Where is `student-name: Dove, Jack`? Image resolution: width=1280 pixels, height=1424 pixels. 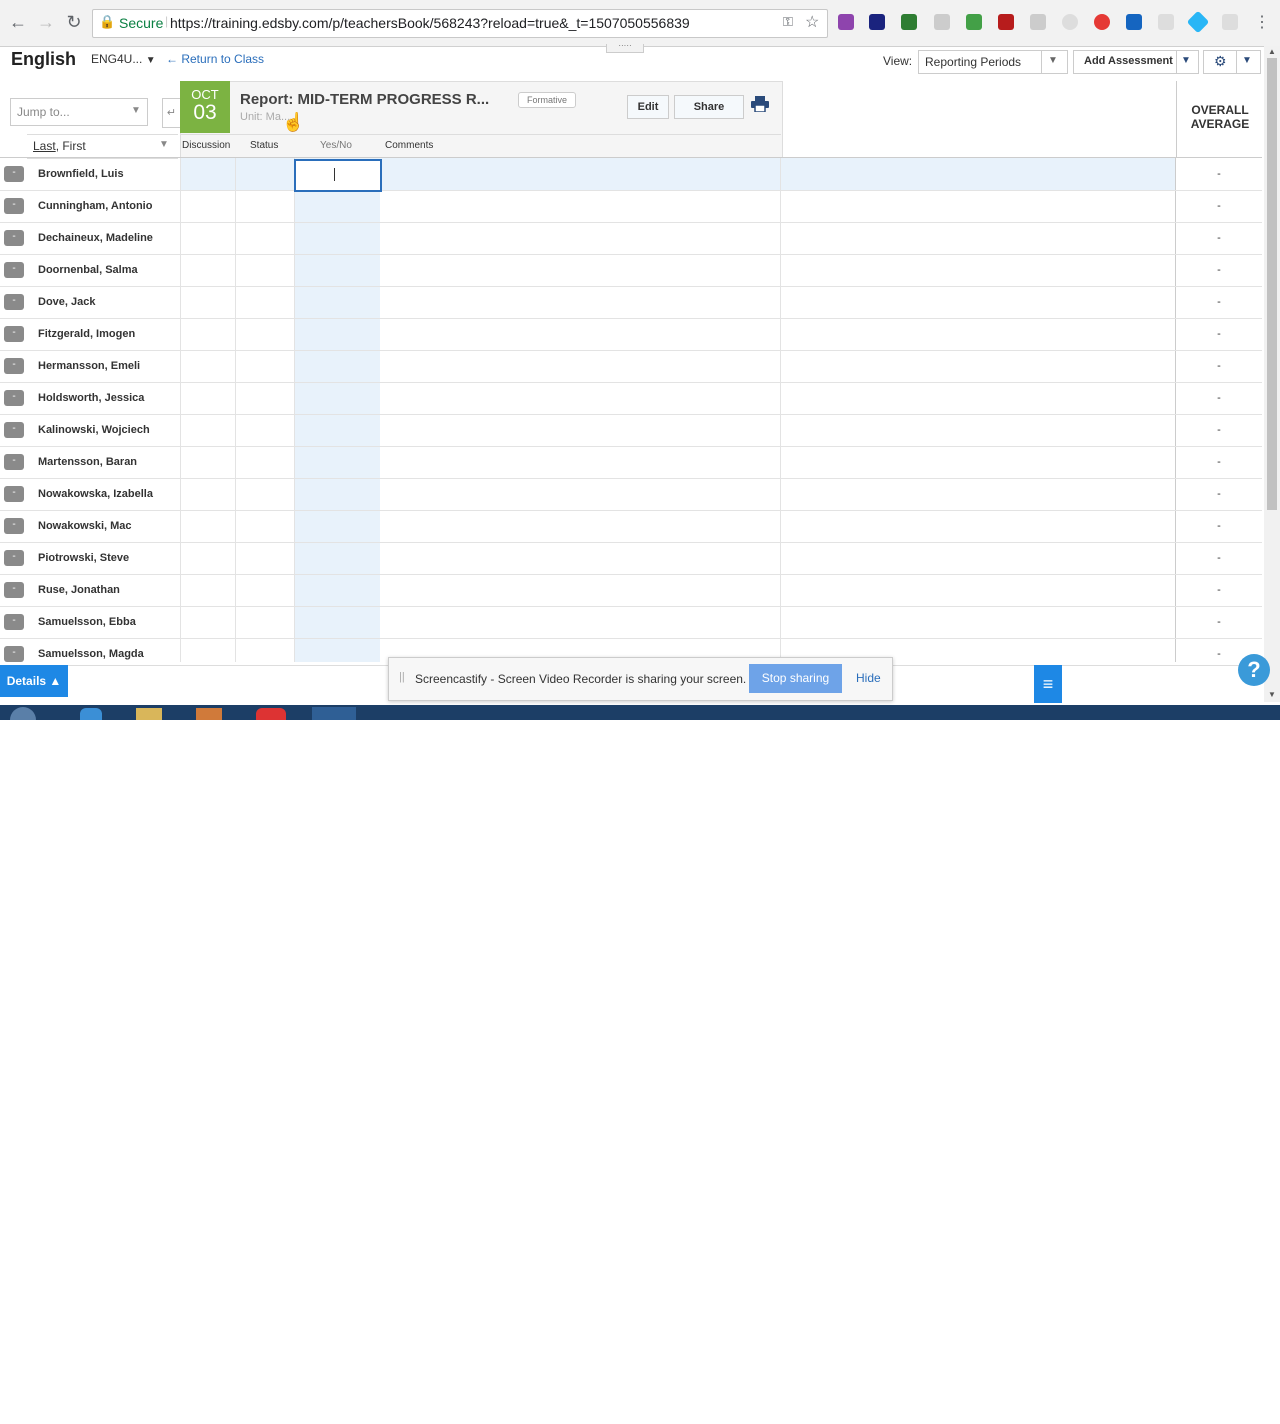
student-name: Dove, Jack is located at coordinates (66, 302).